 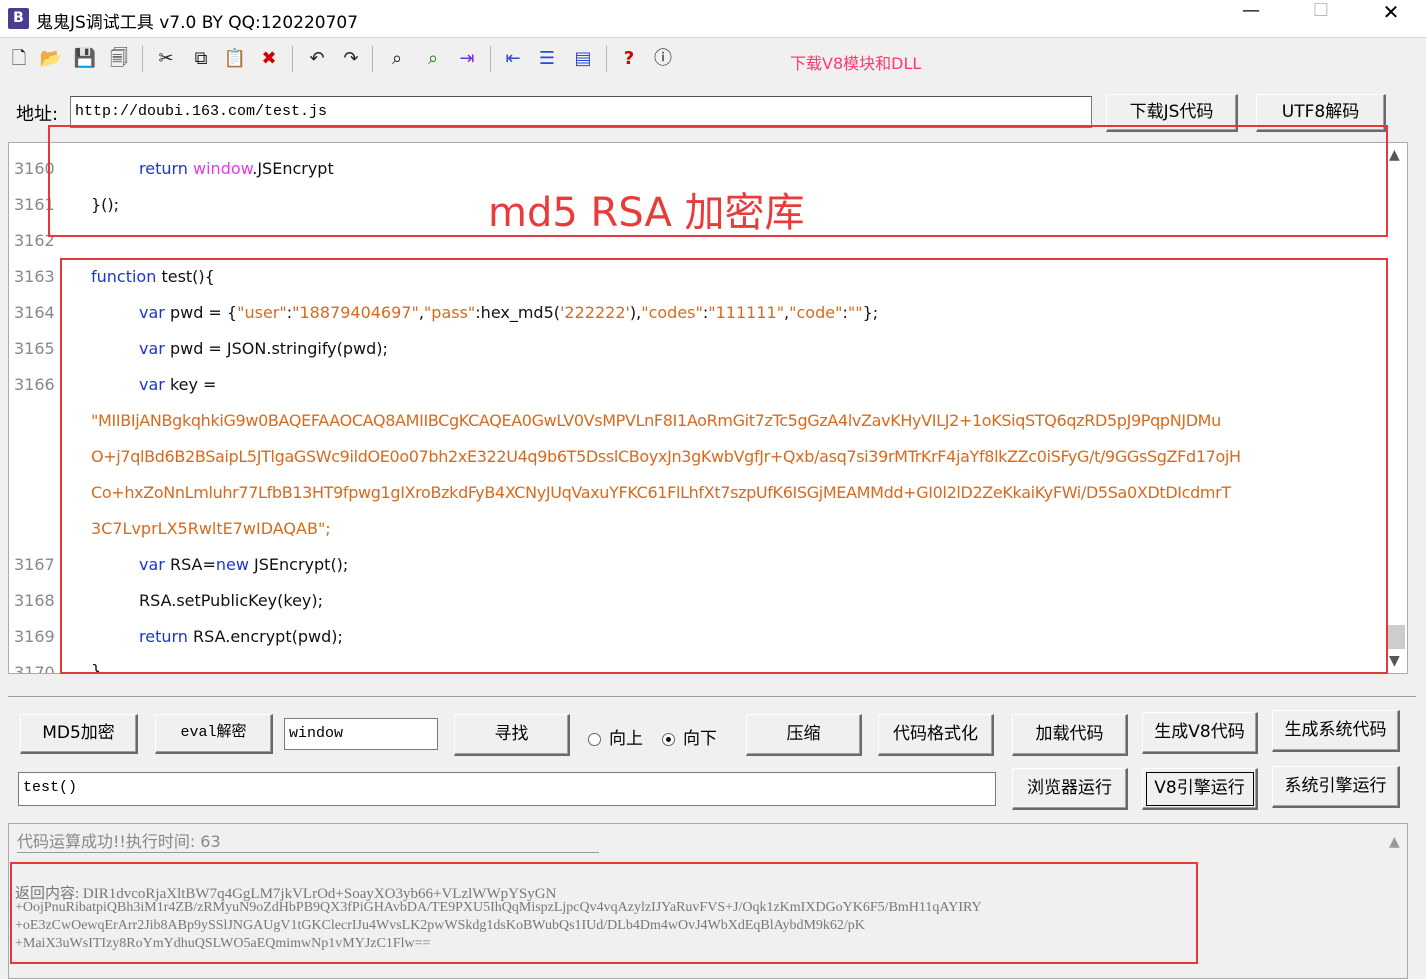 I want to click on line-number: 3163, so click(x=34, y=276).